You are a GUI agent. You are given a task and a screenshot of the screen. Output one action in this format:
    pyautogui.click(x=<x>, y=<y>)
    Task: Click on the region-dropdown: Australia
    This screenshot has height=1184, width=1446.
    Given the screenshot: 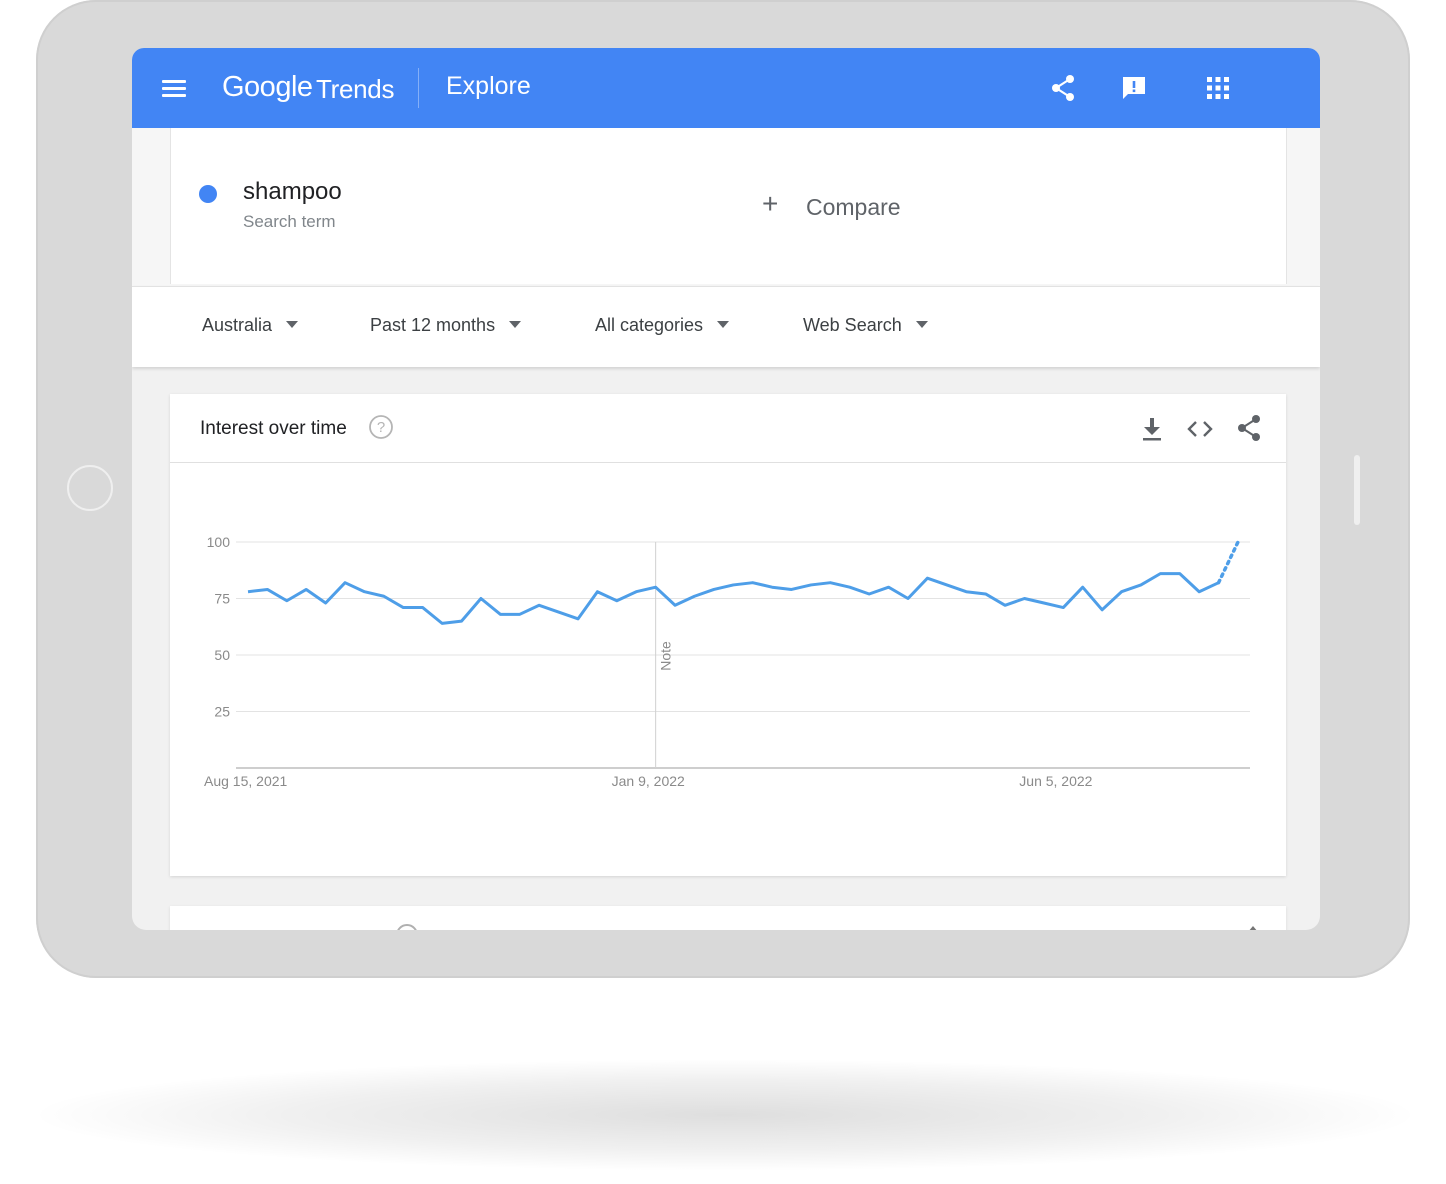 What is the action you would take?
    pyautogui.click(x=250, y=325)
    